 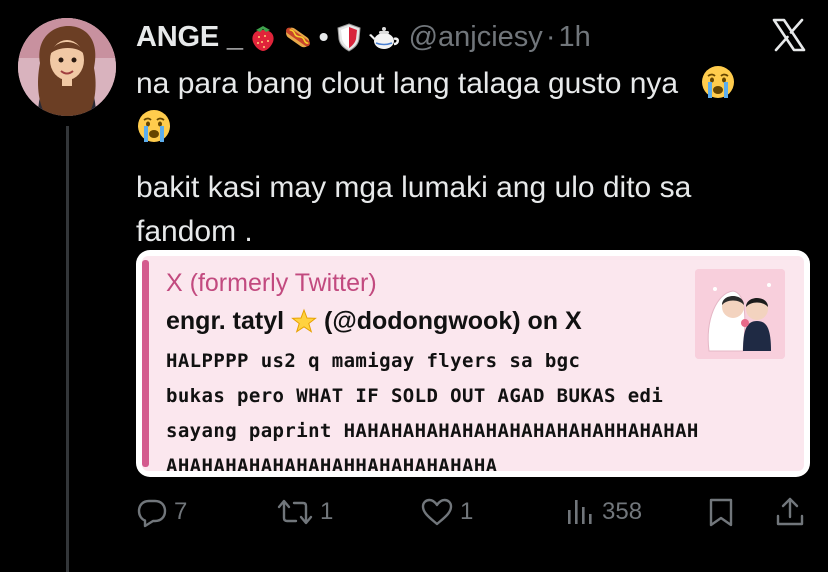 What do you see at coordinates (189, 37) in the screenshot?
I see `display-name: ANGE _` at bounding box center [189, 37].